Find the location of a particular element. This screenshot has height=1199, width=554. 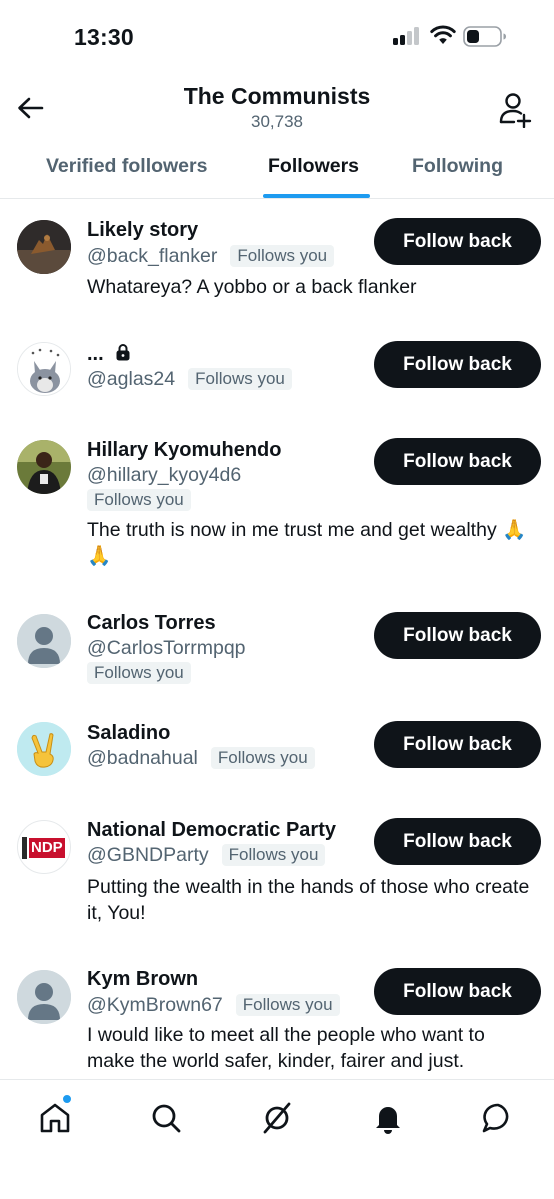

search-icon is located at coordinates (166, 1118).